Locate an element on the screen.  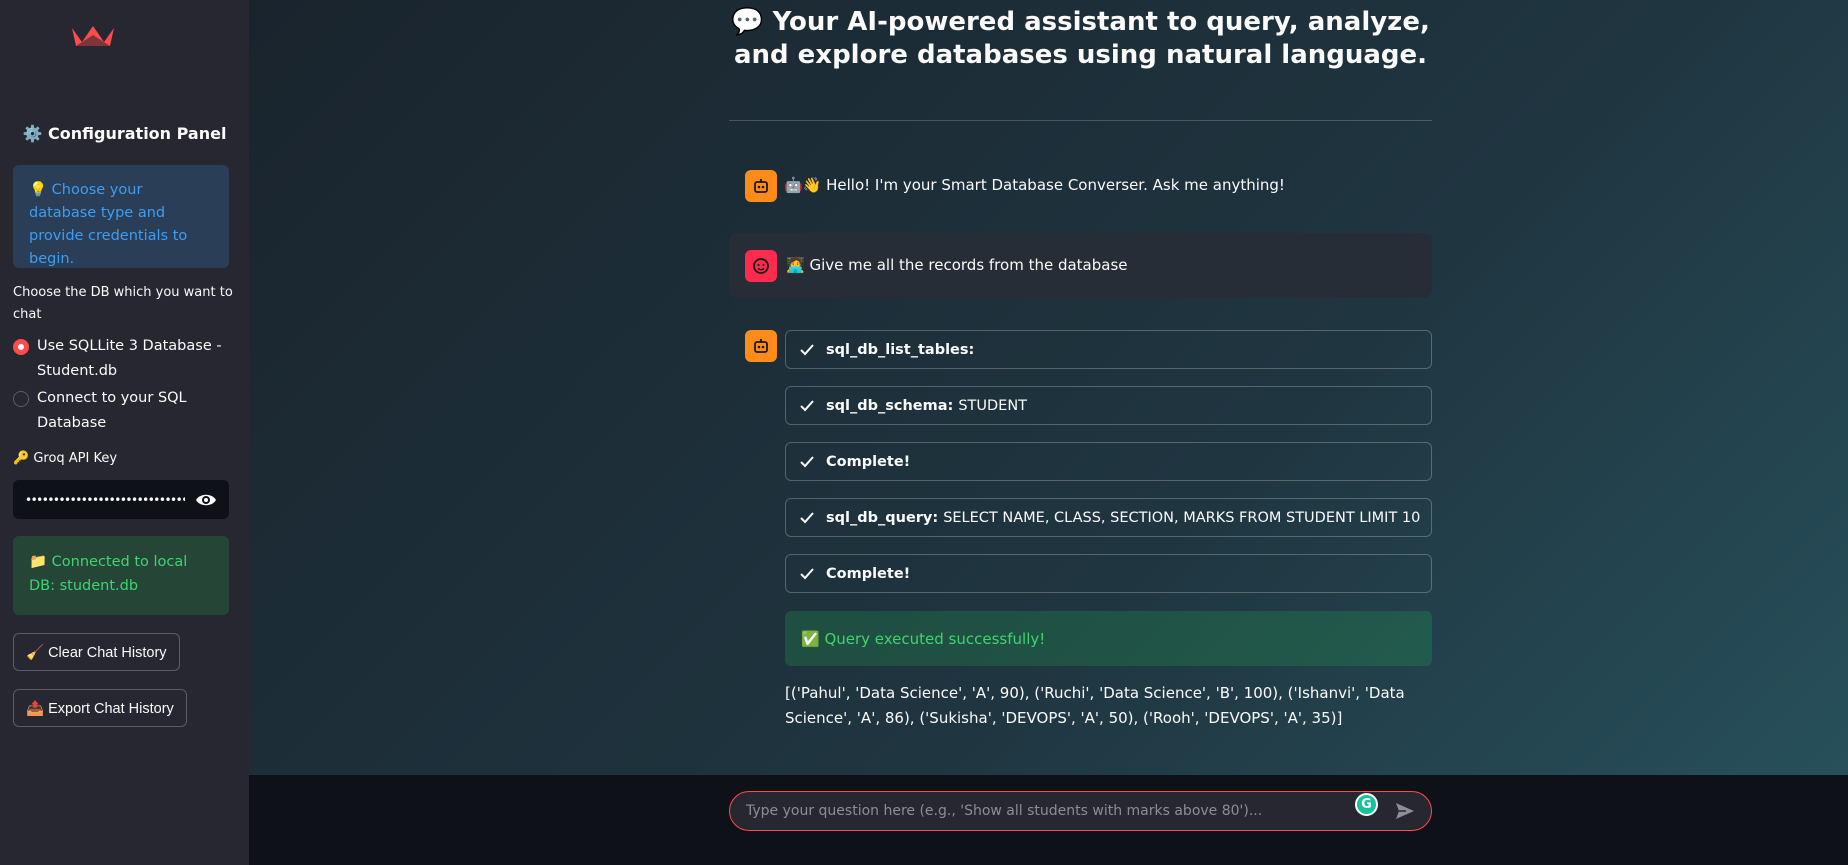
api-key-input: •••••••••••••••••••••••••••••••••••••• is located at coordinates (121, 499).